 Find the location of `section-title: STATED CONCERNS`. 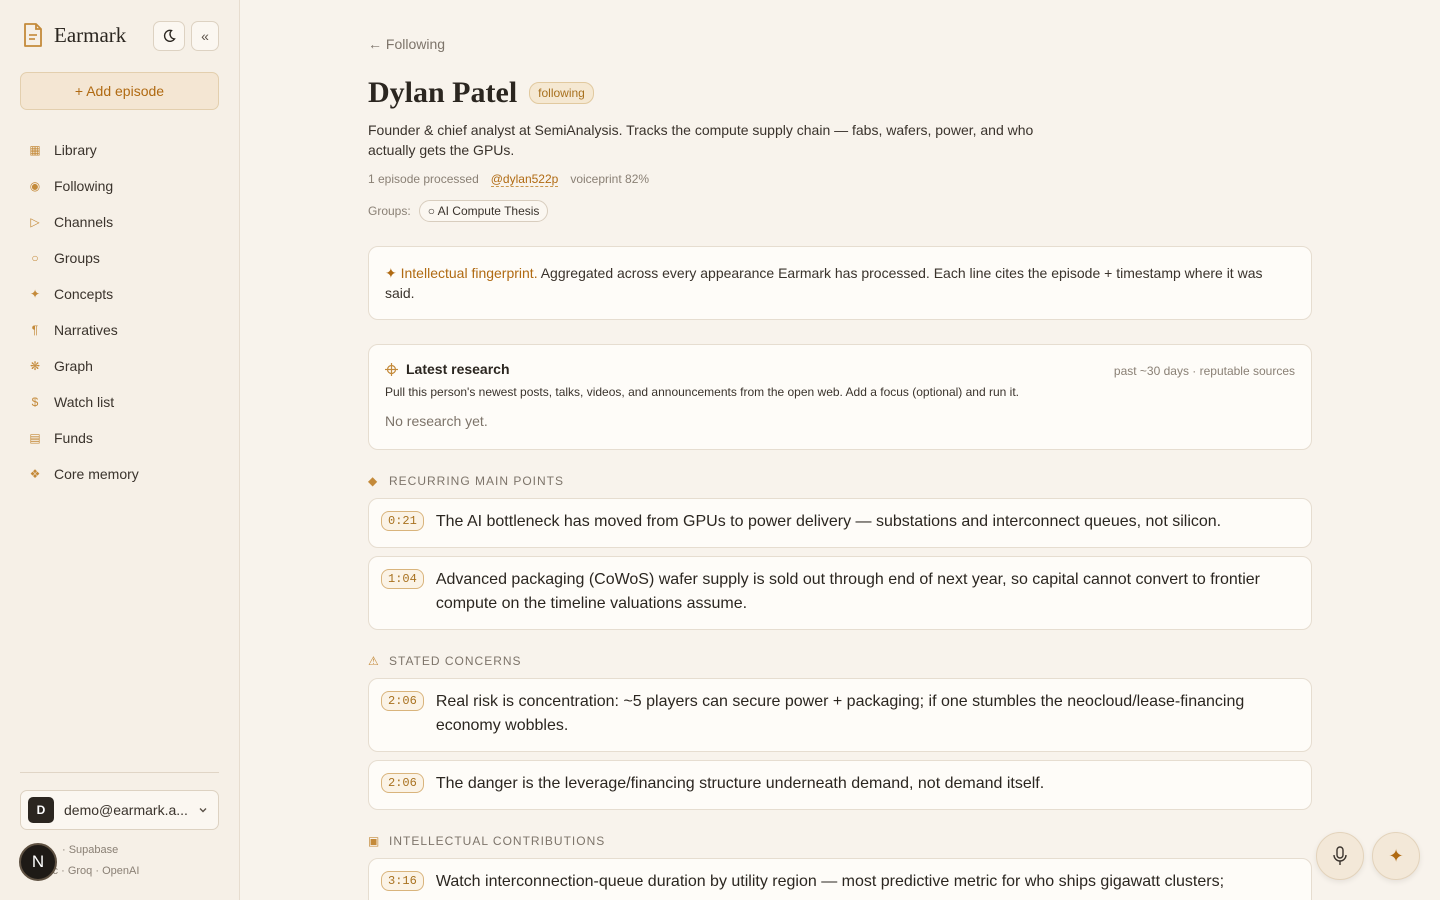

section-title: STATED CONCERNS is located at coordinates (455, 661).